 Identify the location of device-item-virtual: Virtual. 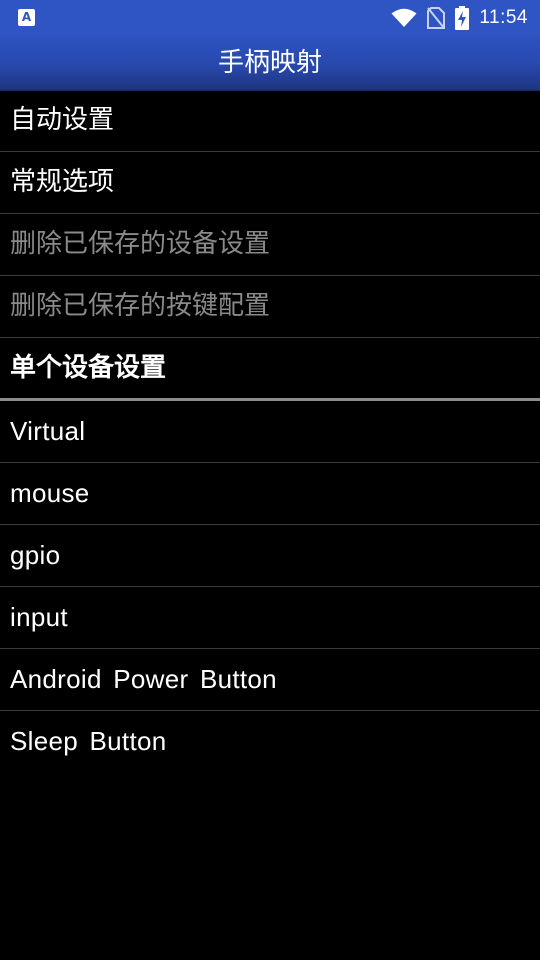
(270, 432).